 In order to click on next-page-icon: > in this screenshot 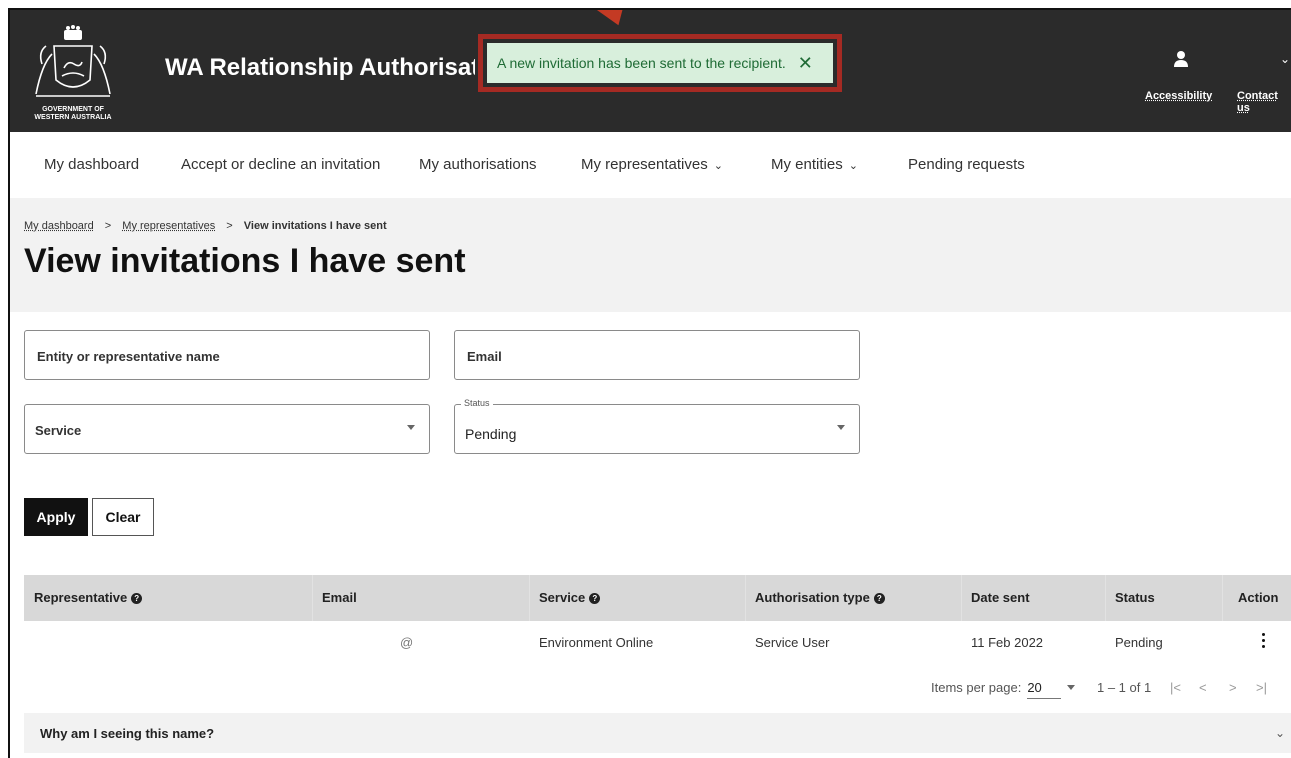, I will do `click(1233, 687)`.